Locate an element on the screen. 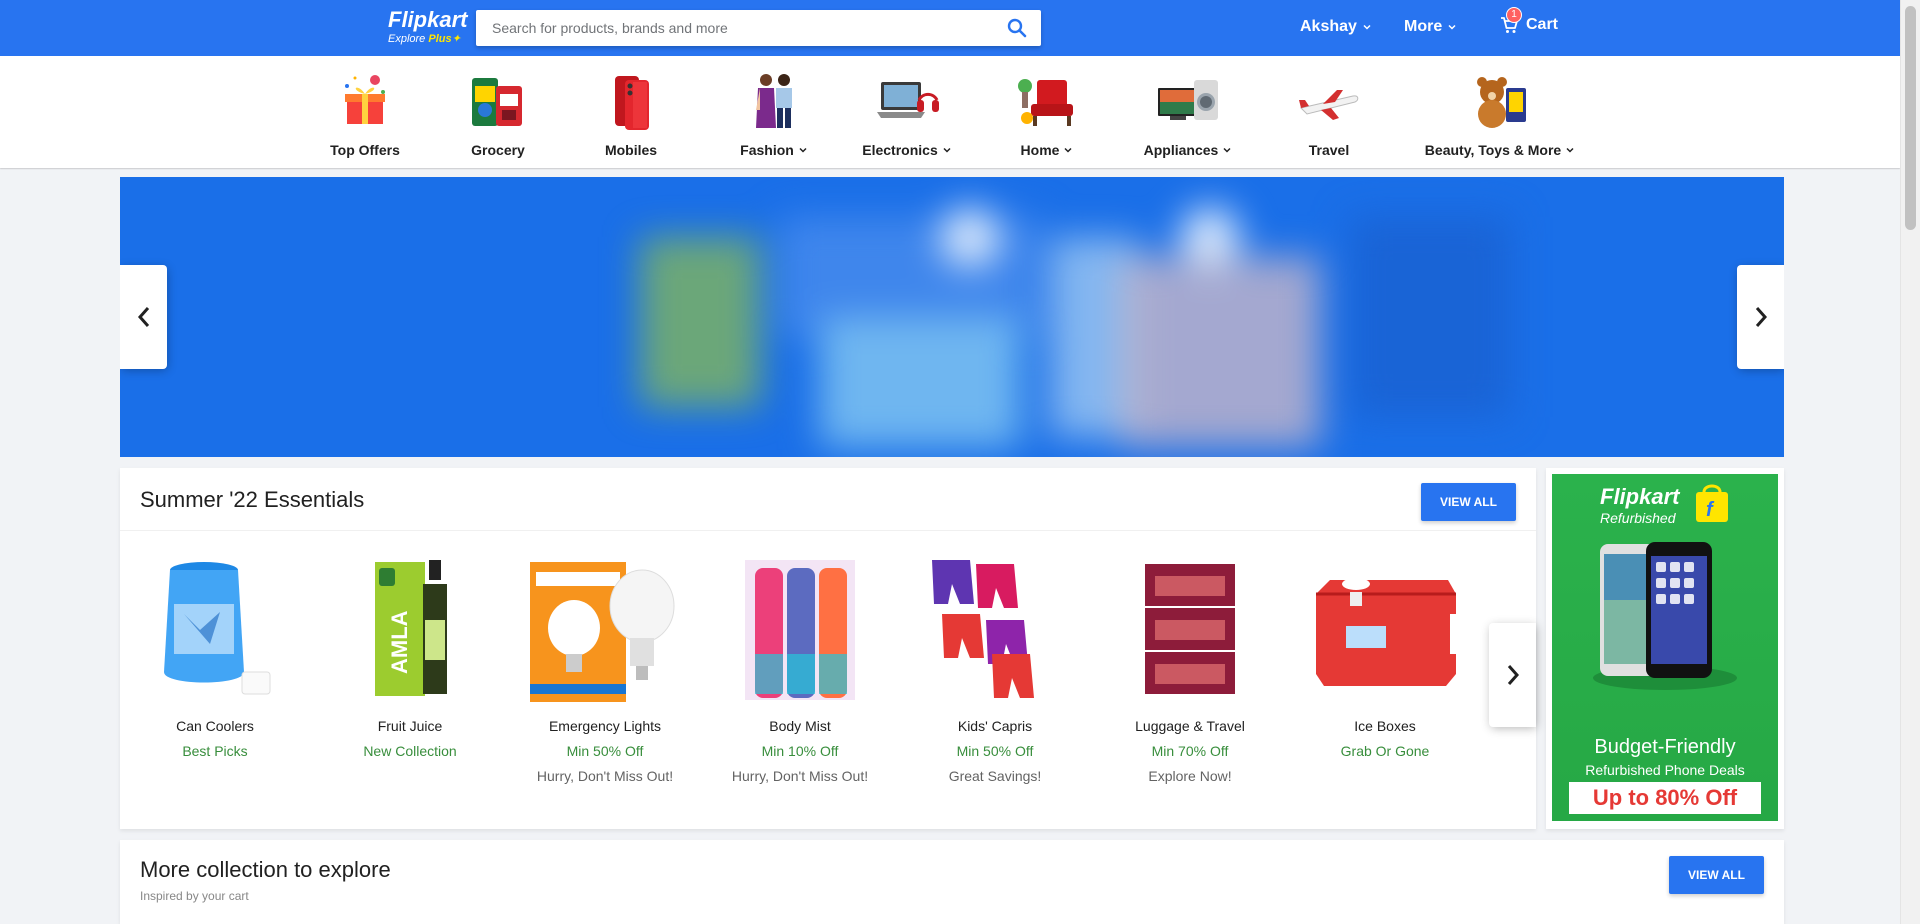 The width and height of the screenshot is (1920, 924). category-top-offers: Top Offers is located at coordinates (365, 114).